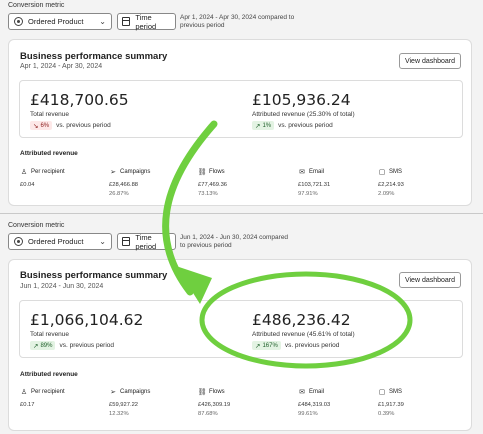  I want to click on email-value: £484,319.03, so click(314, 405).